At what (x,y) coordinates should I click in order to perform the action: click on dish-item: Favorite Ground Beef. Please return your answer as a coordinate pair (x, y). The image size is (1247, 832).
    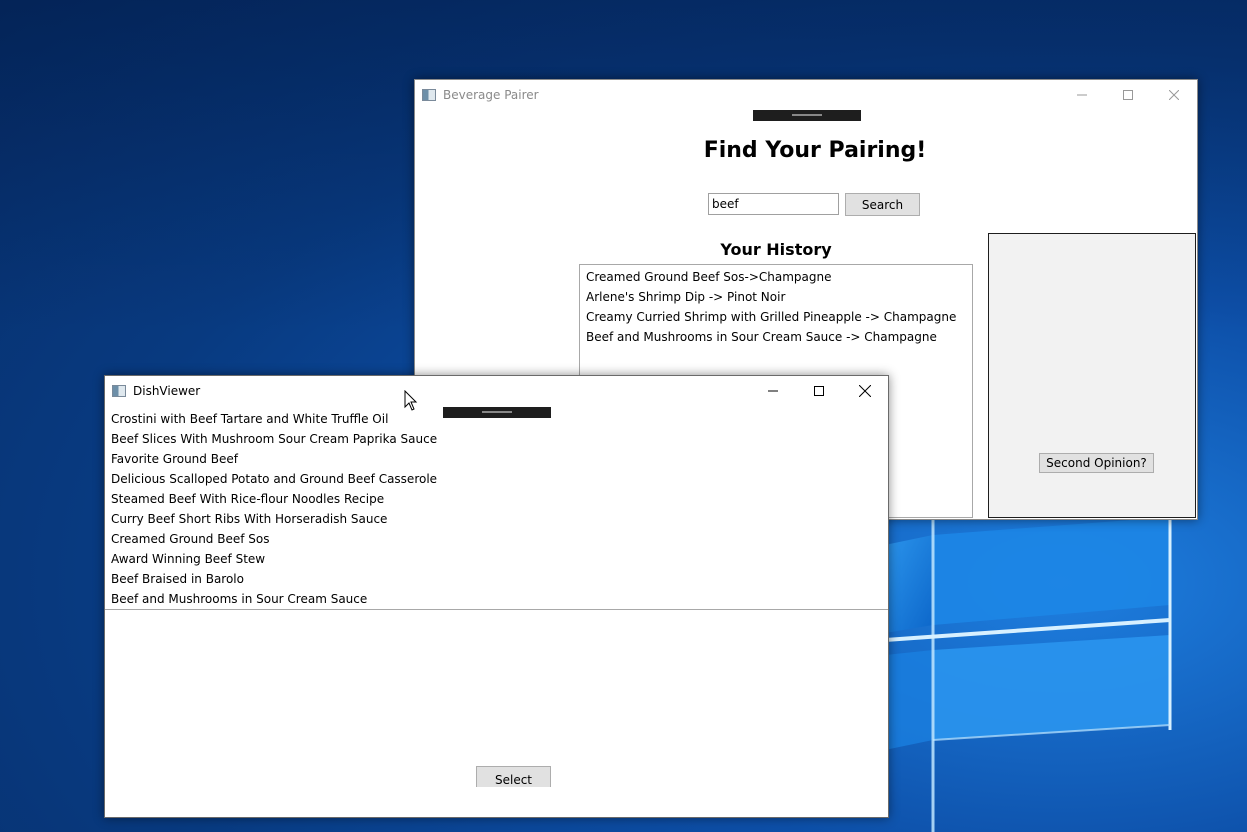
    Looking at the image, I should click on (496, 459).